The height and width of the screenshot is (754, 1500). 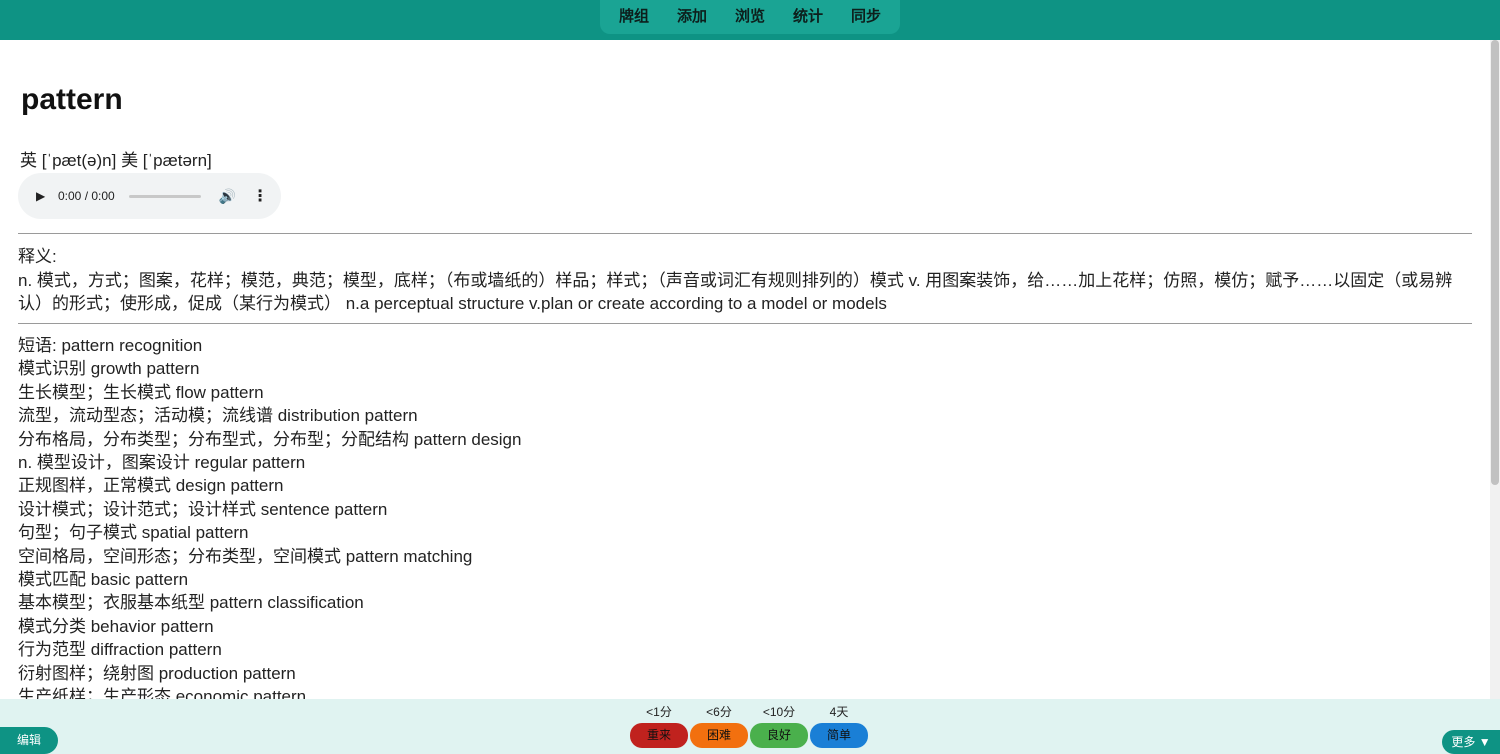 What do you see at coordinates (779, 735) in the screenshot?
I see `good-button: 良好` at bounding box center [779, 735].